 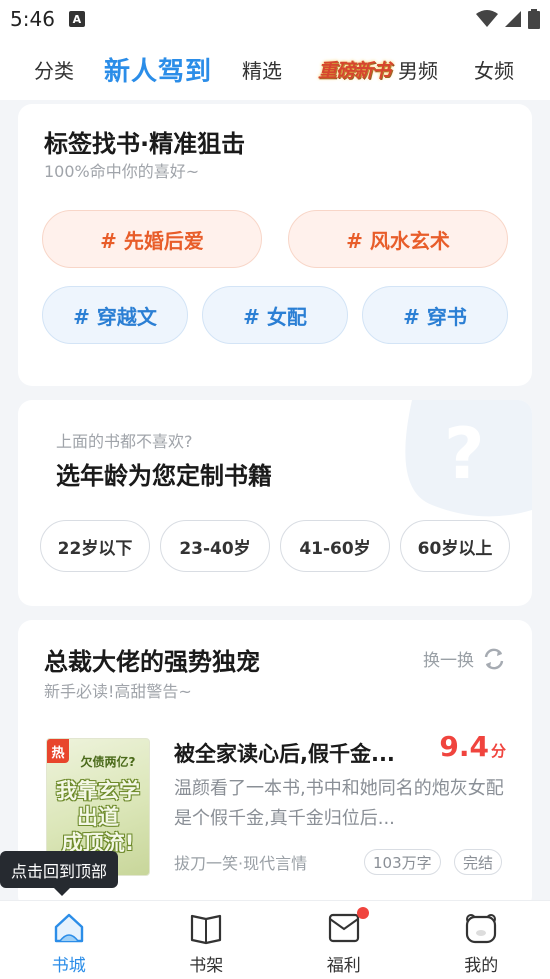 I want to click on tag-chip: # 穿书, so click(x=435, y=315).